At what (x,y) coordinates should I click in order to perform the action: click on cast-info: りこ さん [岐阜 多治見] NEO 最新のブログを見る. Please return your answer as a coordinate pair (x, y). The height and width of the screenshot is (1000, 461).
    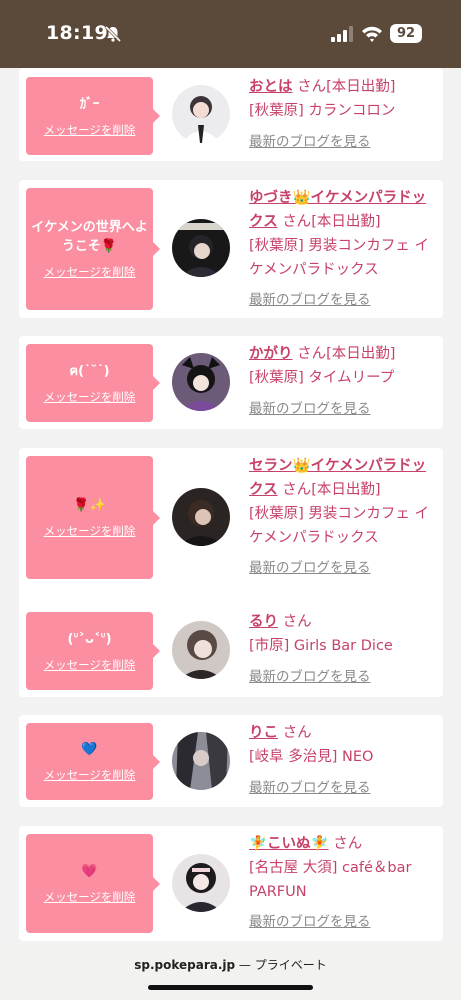
    Looking at the image, I should click on (344, 760).